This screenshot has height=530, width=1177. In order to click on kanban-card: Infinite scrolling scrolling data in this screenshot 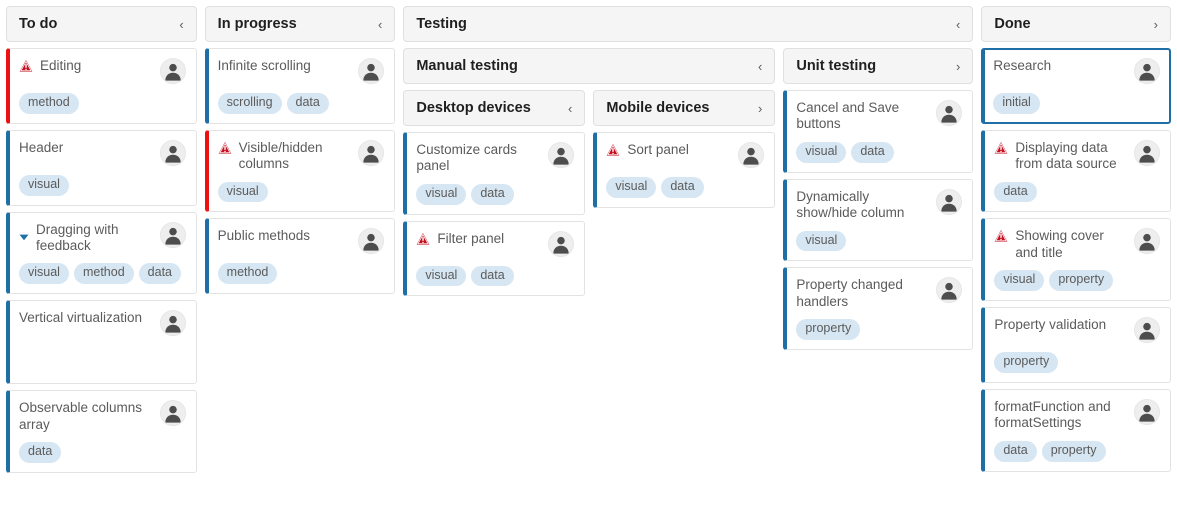, I will do `click(300, 86)`.